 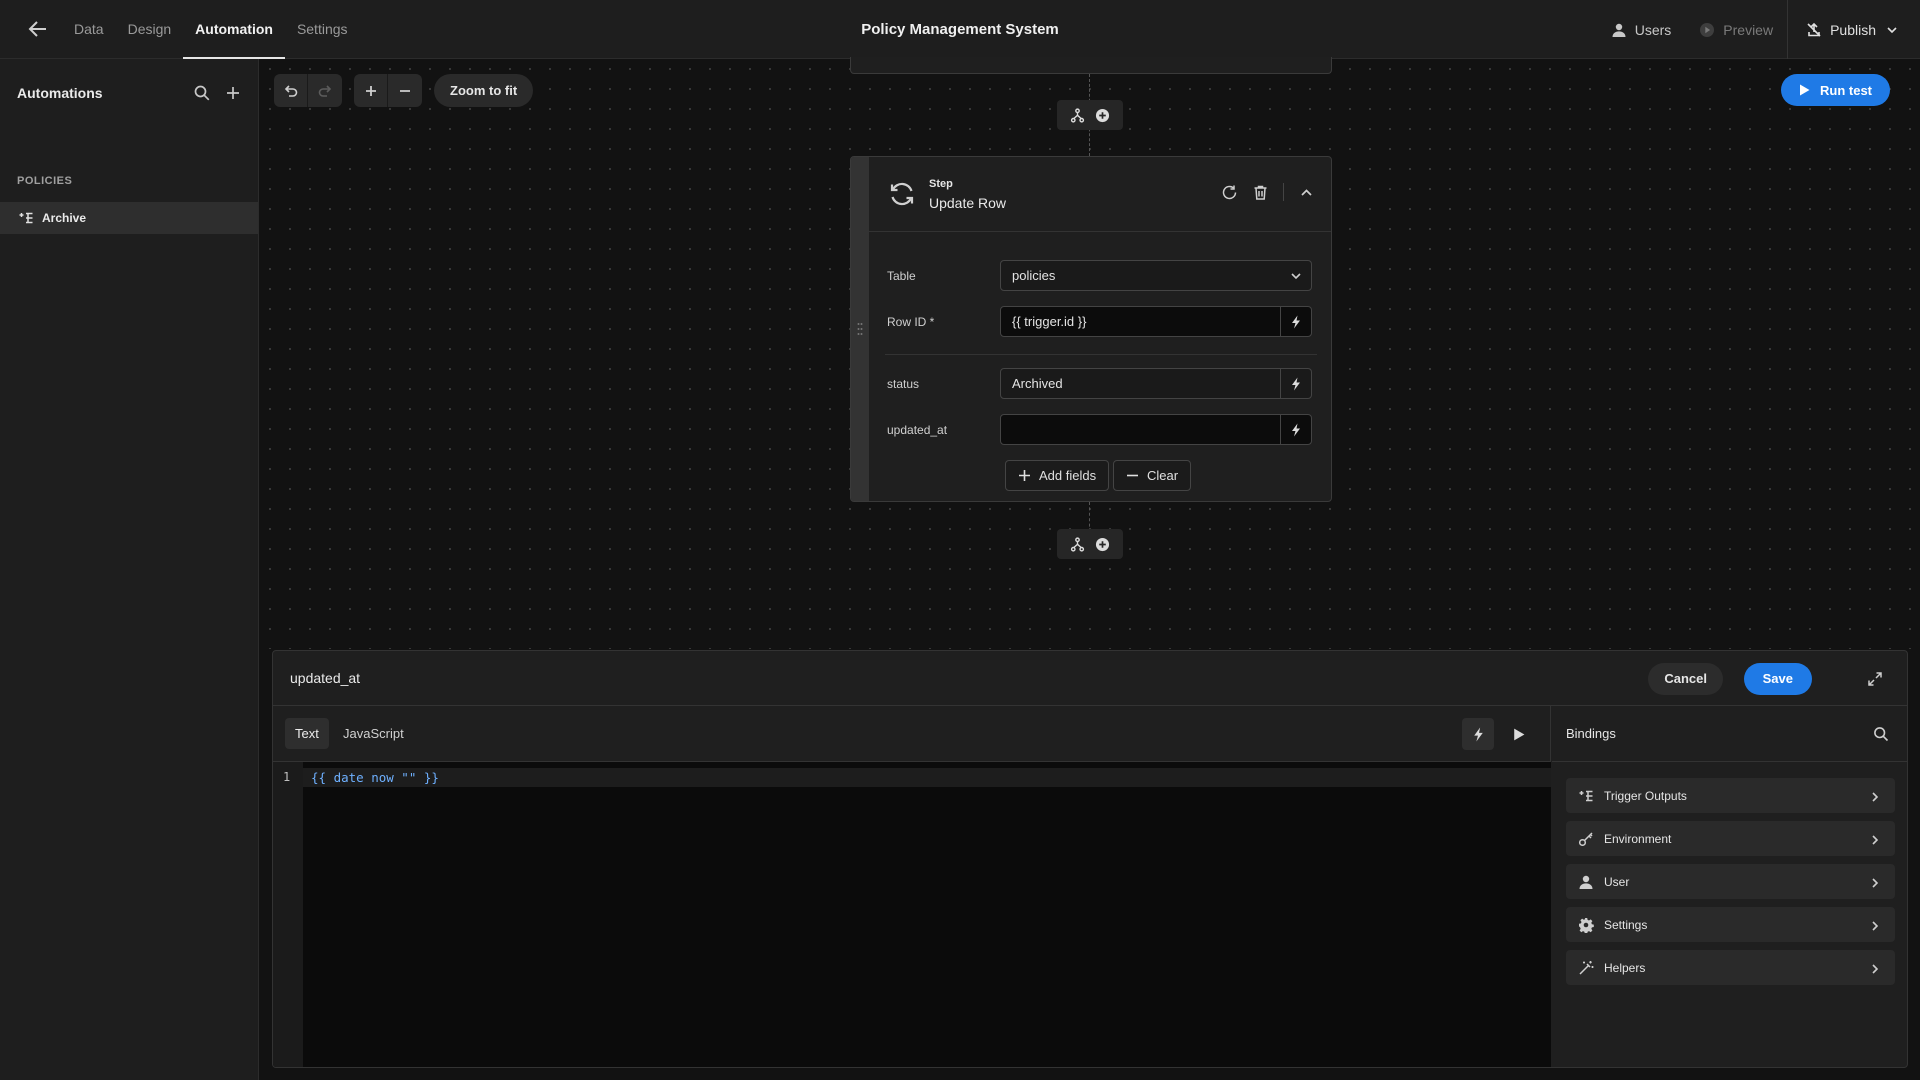 I want to click on preview-button: Preview, so click(x=1736, y=29).